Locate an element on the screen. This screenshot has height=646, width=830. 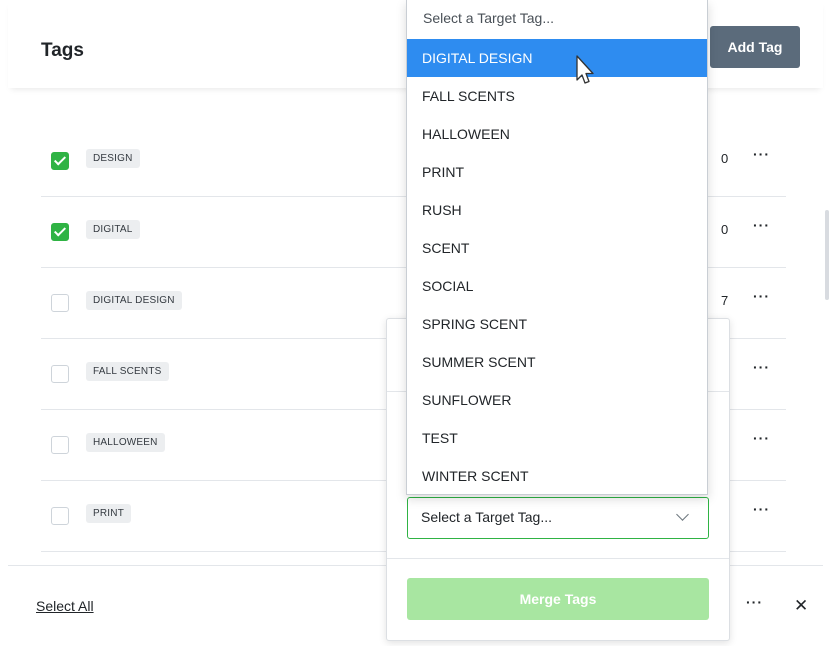
merge-tags-button: Merge Tags is located at coordinates (558, 599).